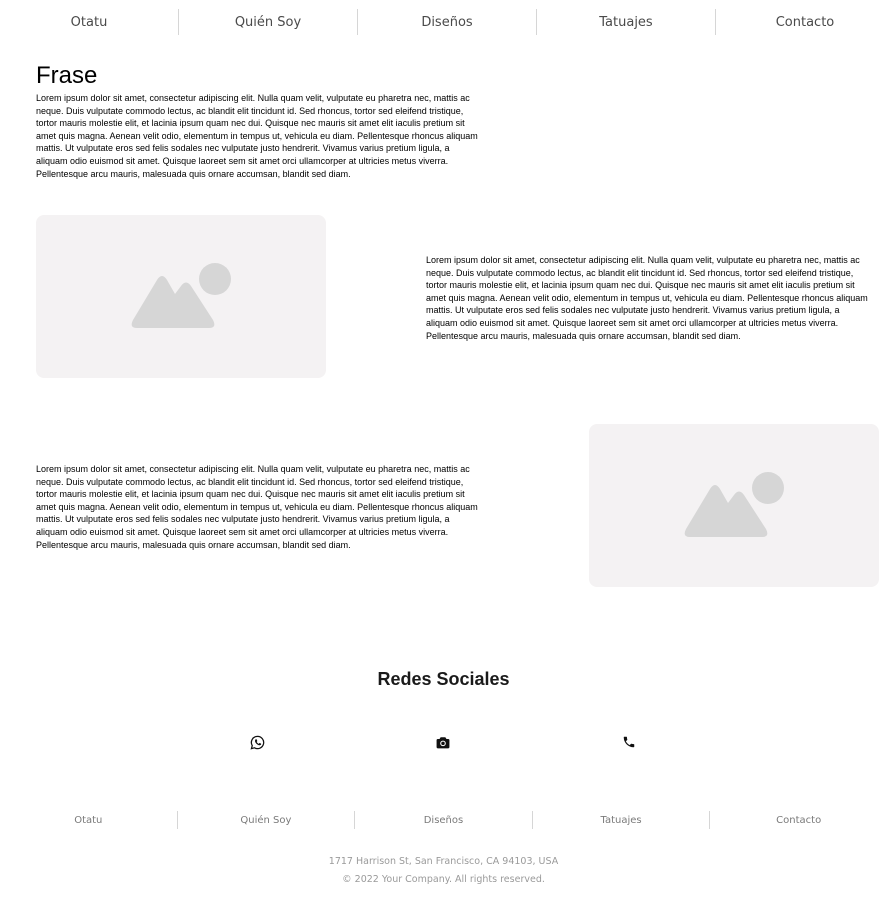 The width and height of the screenshot is (894, 901). I want to click on nav-item-quien-soy: Quién Soy, so click(268, 22).